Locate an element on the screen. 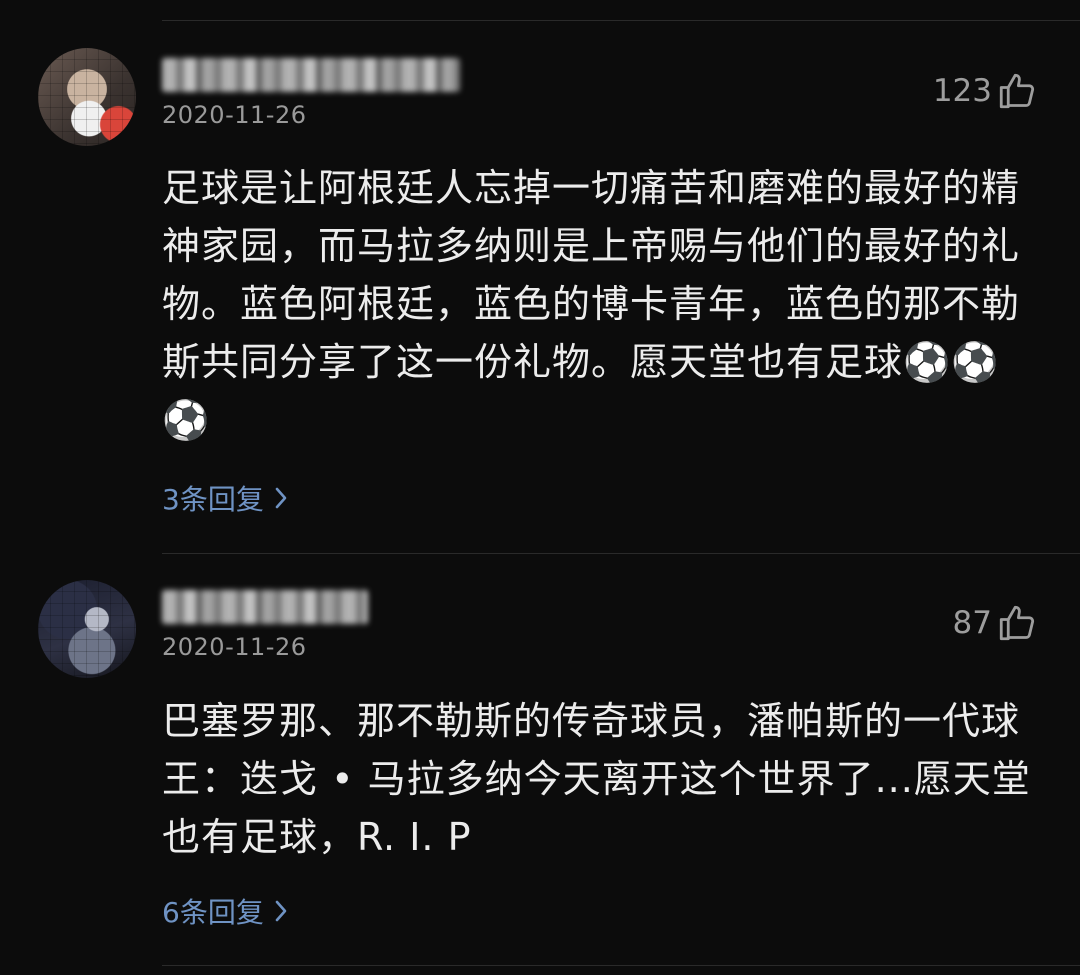 Image resolution: width=1080 pixels, height=975 pixels. view-replies-link: 3条回复 is located at coordinates (225, 498).